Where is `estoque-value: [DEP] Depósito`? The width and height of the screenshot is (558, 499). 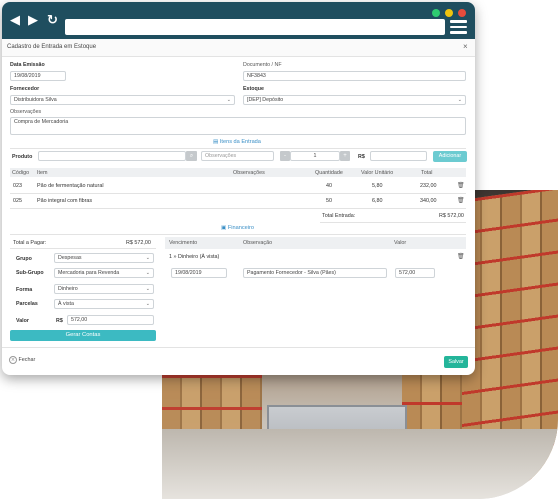 estoque-value: [DEP] Depósito is located at coordinates (265, 100).